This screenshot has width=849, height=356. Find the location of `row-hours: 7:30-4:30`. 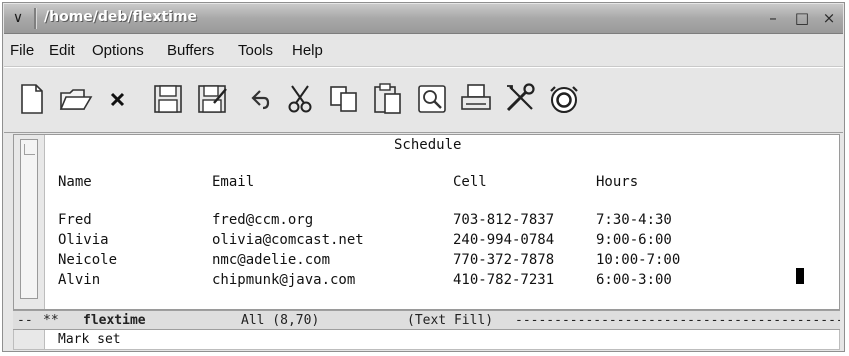

row-hours: 7:30-4:30 is located at coordinates (634, 220).